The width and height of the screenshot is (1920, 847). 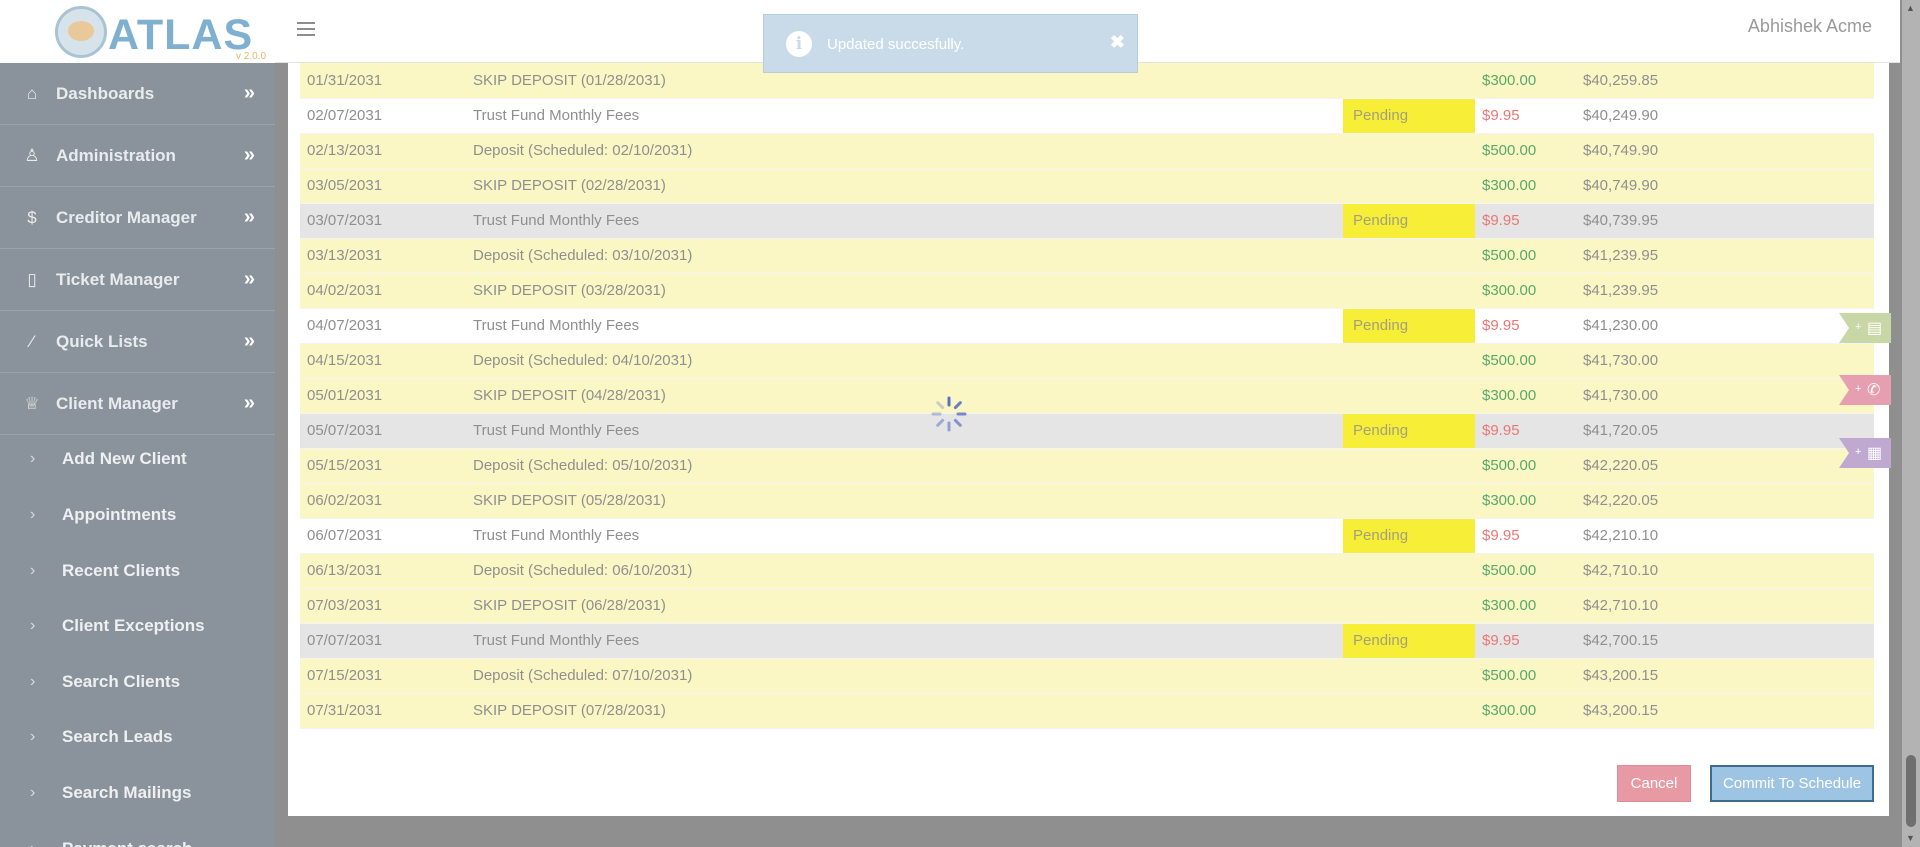 What do you see at coordinates (1117, 42) in the screenshot?
I see `close-icon: ✖` at bounding box center [1117, 42].